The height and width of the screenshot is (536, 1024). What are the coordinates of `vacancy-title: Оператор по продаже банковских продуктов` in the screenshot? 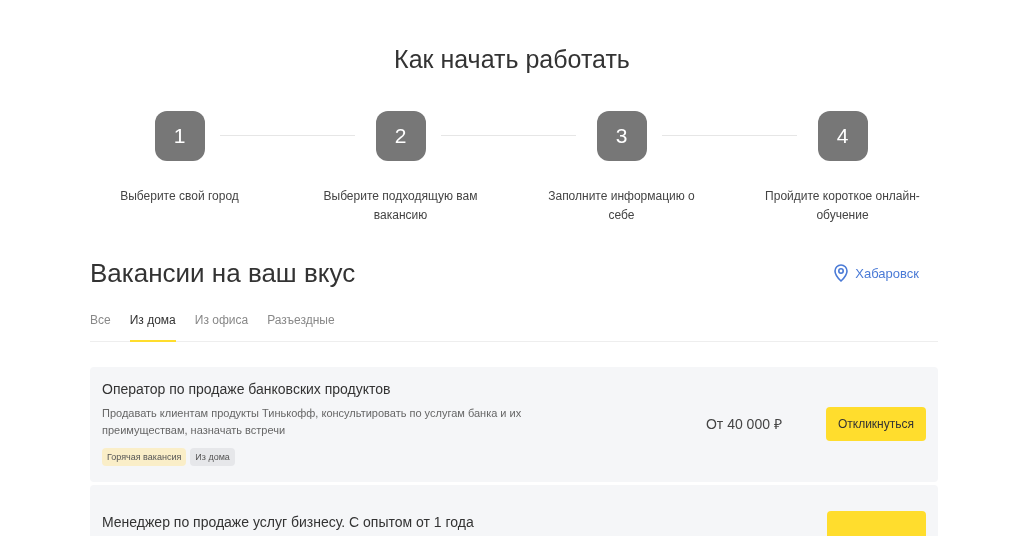 It's located at (247, 389).